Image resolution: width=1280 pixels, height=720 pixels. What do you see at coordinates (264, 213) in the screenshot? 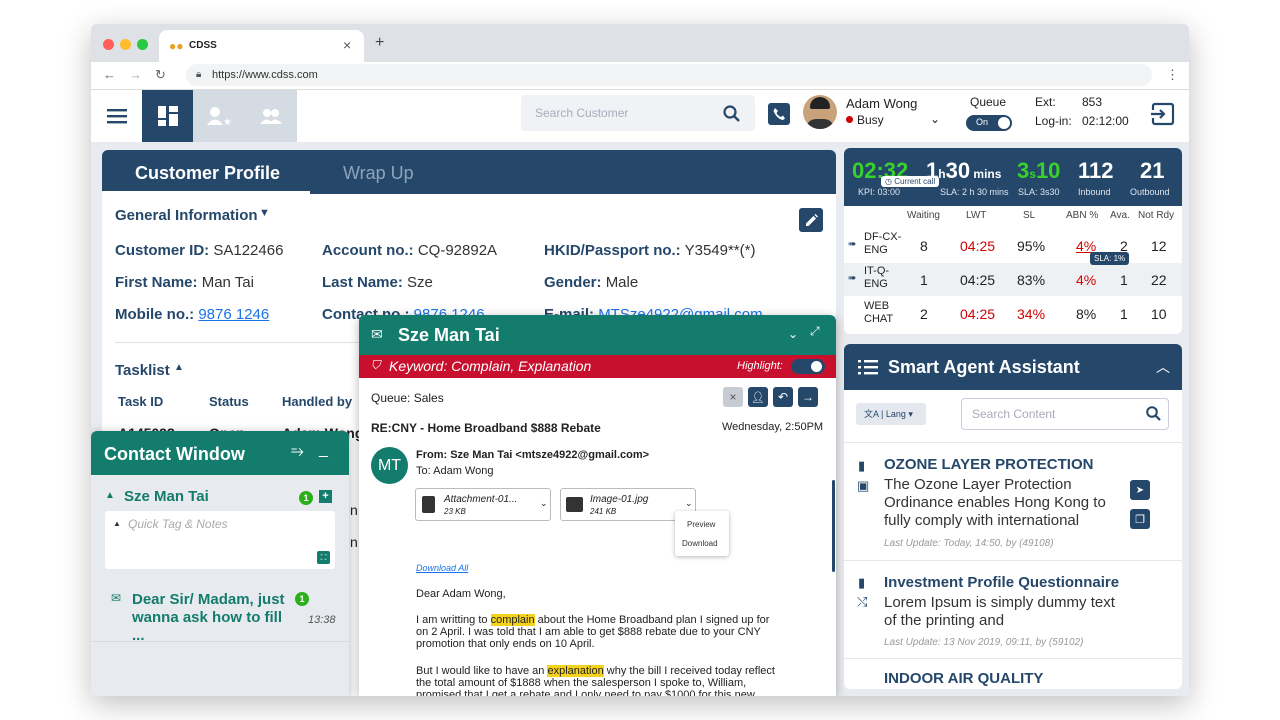
I see `section-chevron-down-icon: ▼` at bounding box center [264, 213].